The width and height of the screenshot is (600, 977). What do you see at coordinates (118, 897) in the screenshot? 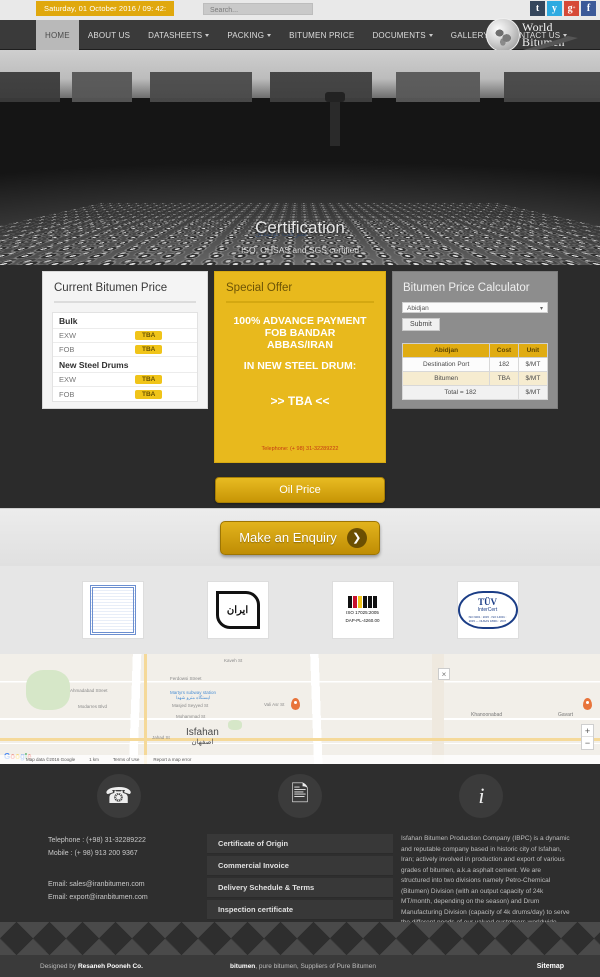
I see `footer-email-export: Email: export@iranbitumen.com` at bounding box center [118, 897].